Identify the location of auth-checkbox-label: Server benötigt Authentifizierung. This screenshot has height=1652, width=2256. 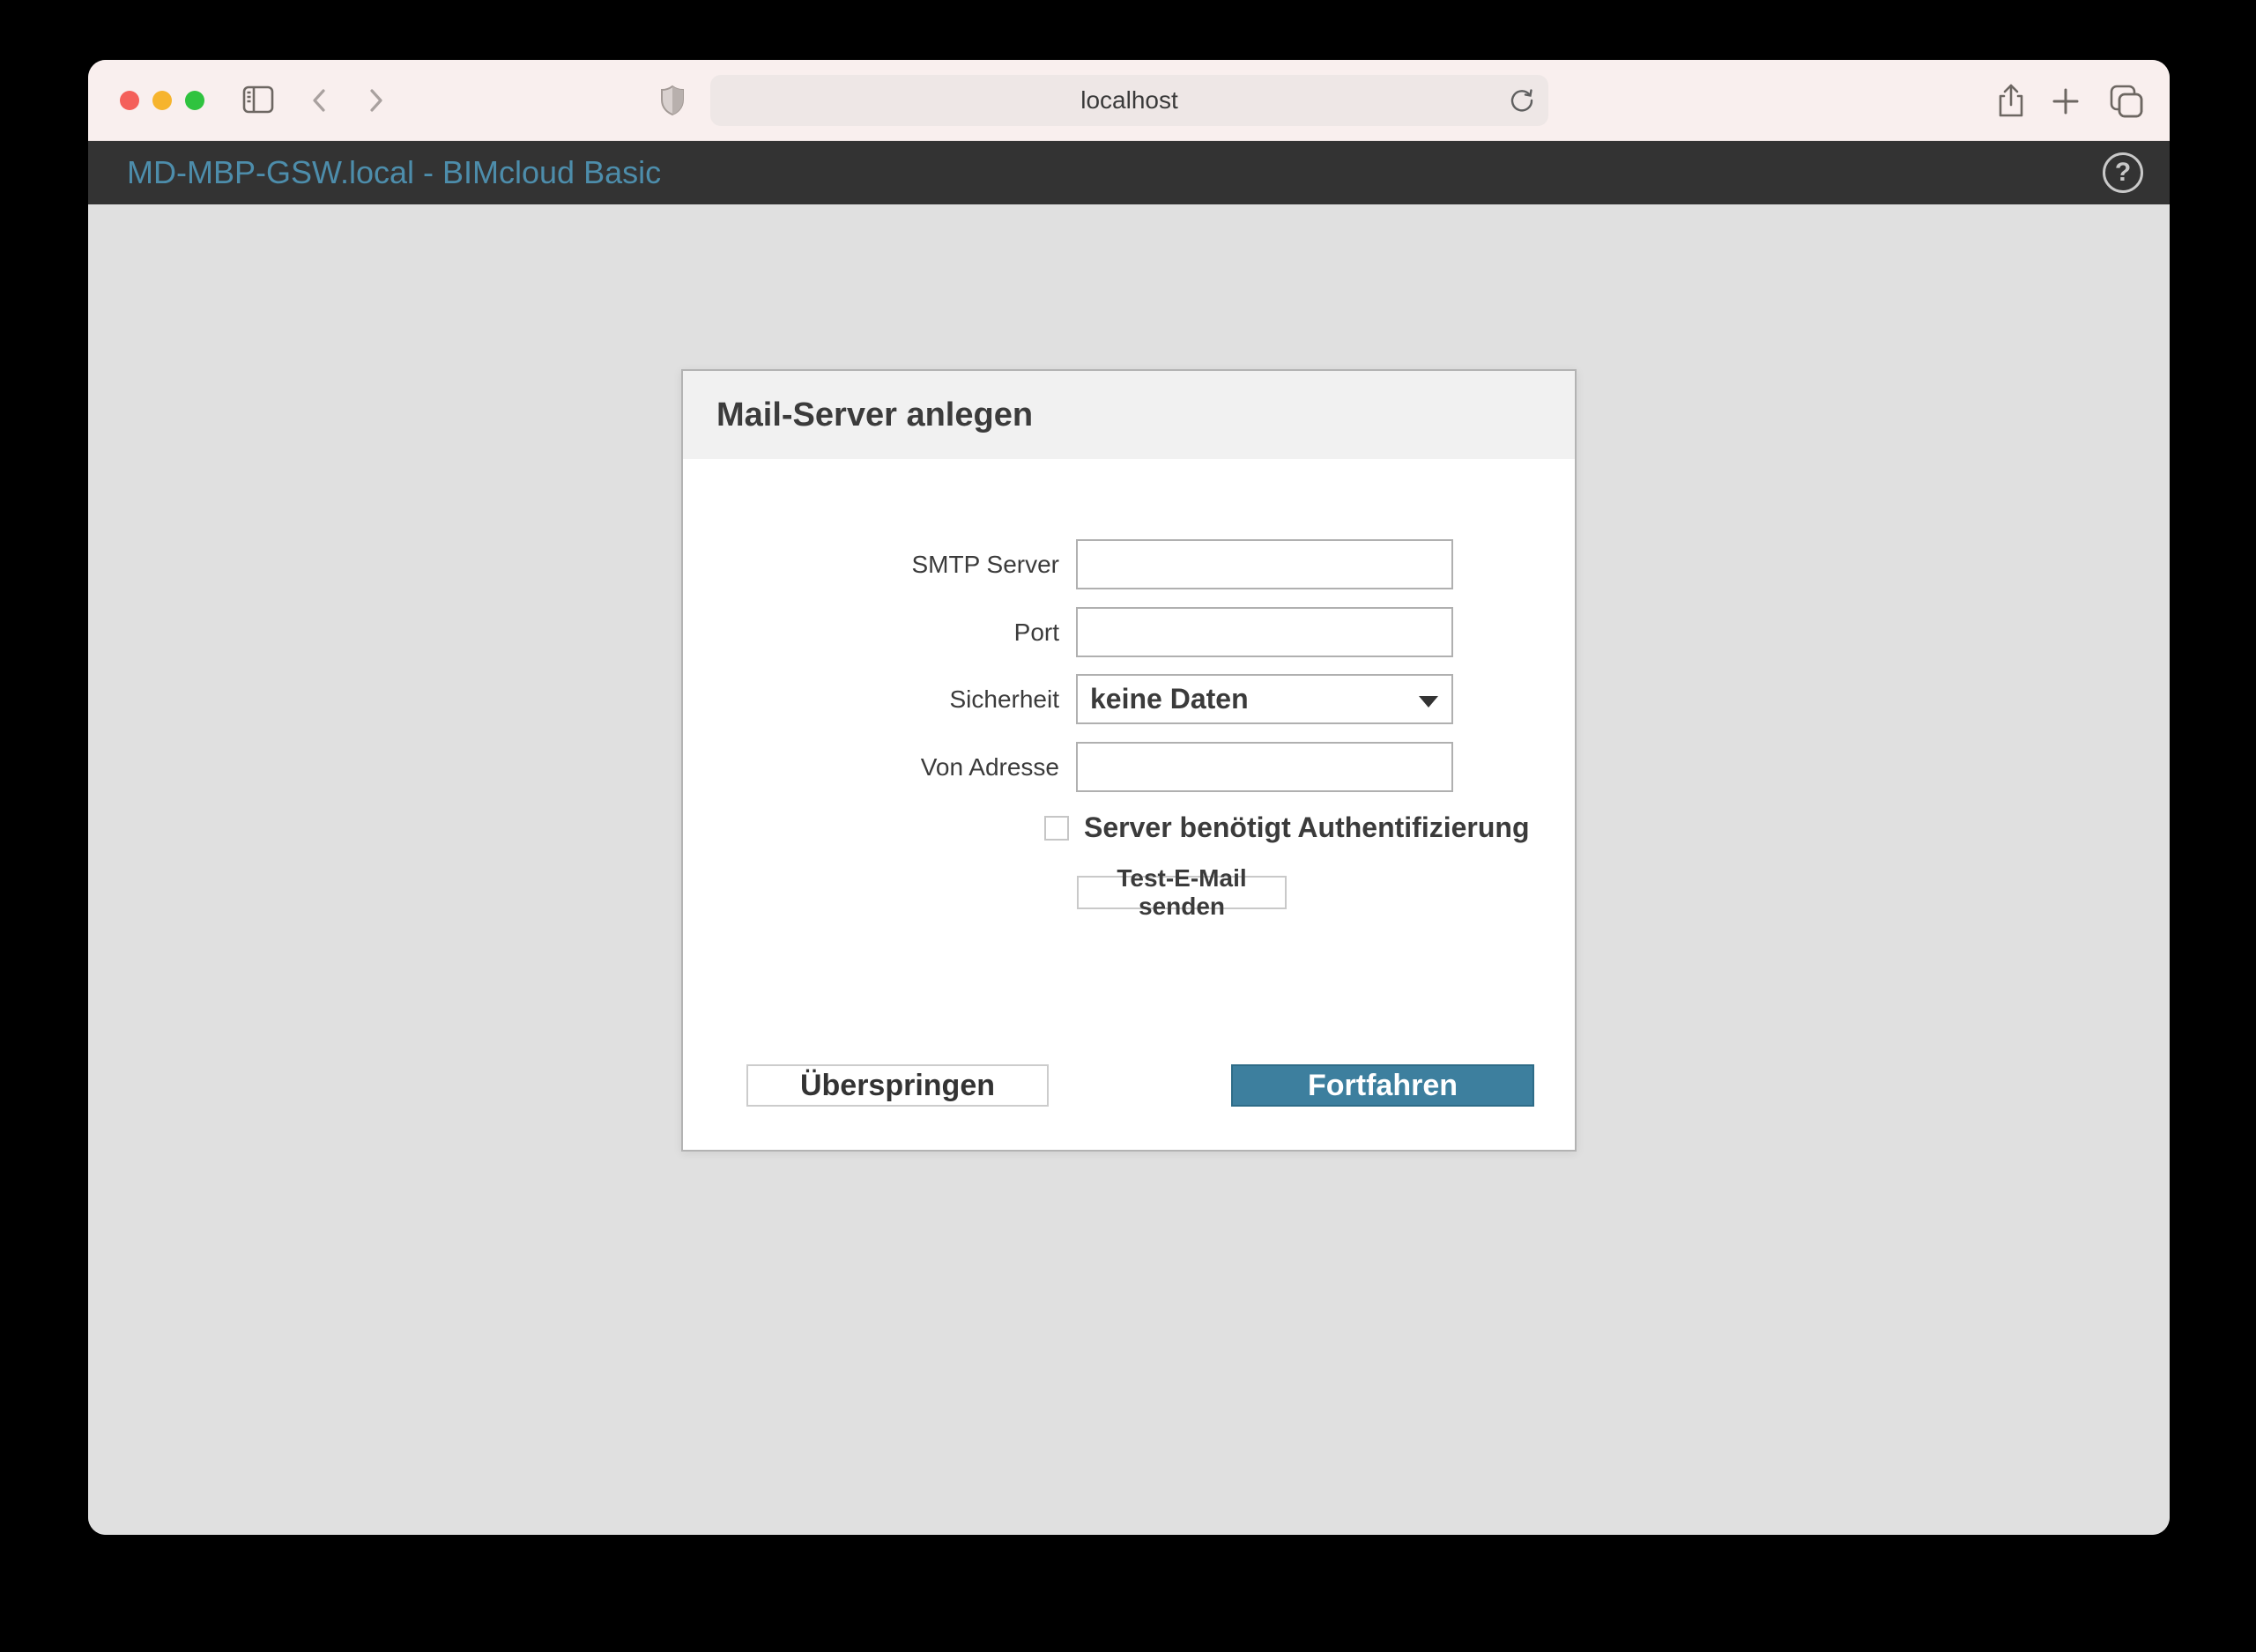
(1307, 827).